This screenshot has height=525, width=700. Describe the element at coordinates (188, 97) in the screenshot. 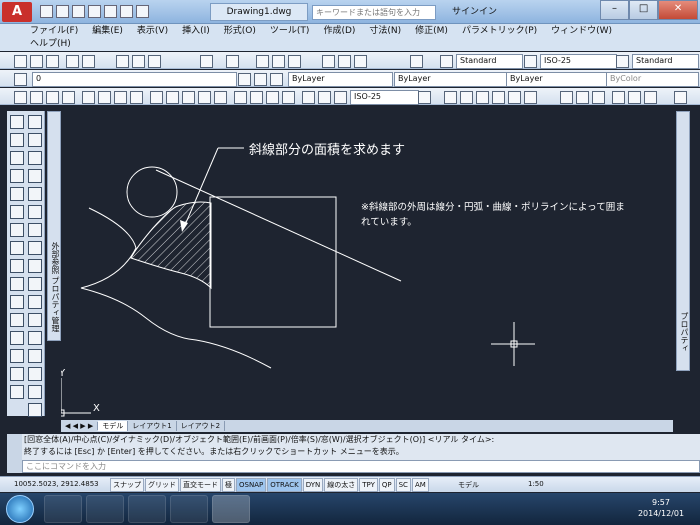

I see `continue-dim-icon` at that location.